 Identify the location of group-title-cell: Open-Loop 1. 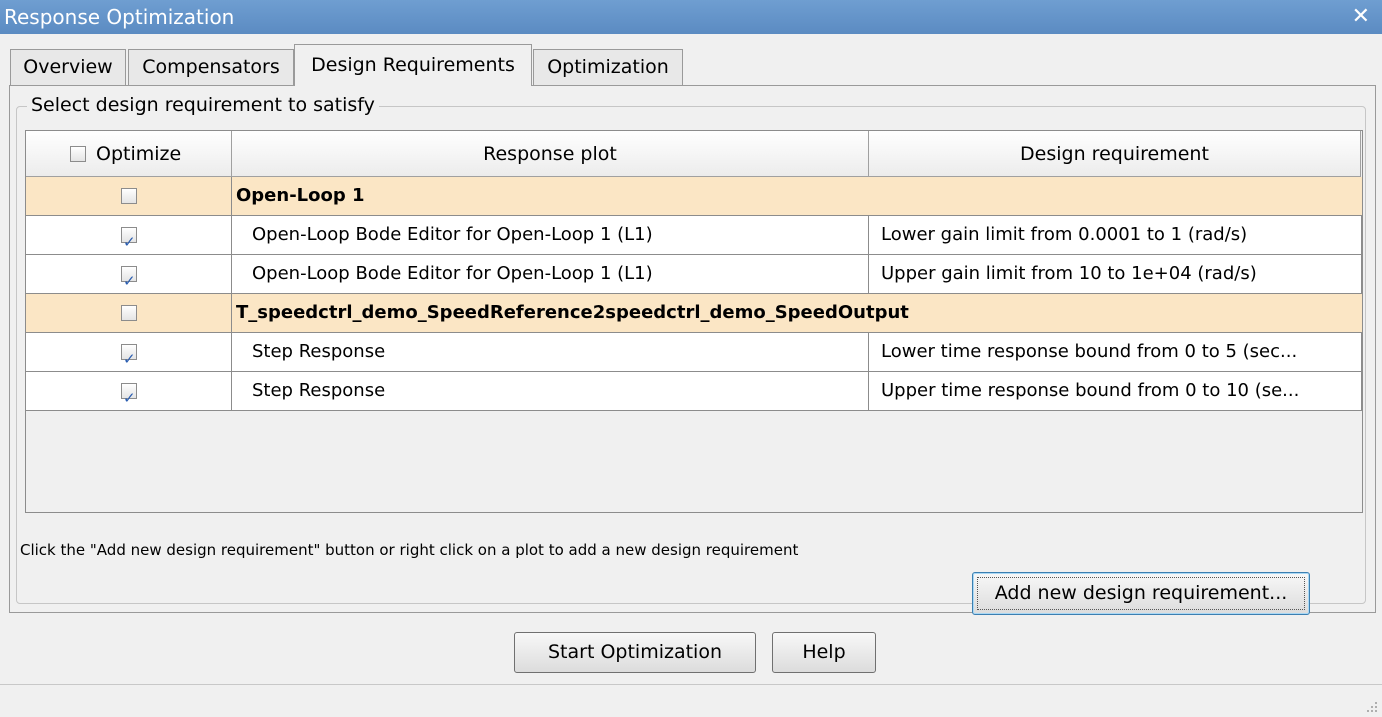
(797, 196).